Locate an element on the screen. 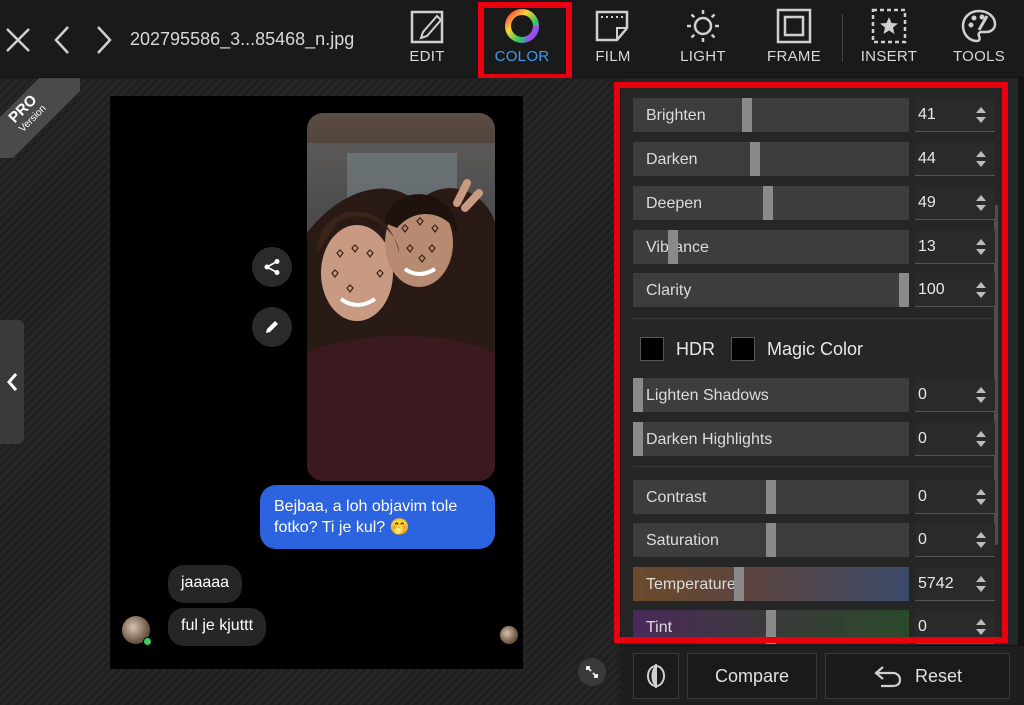  slider-label: Saturation is located at coordinates (682, 540).